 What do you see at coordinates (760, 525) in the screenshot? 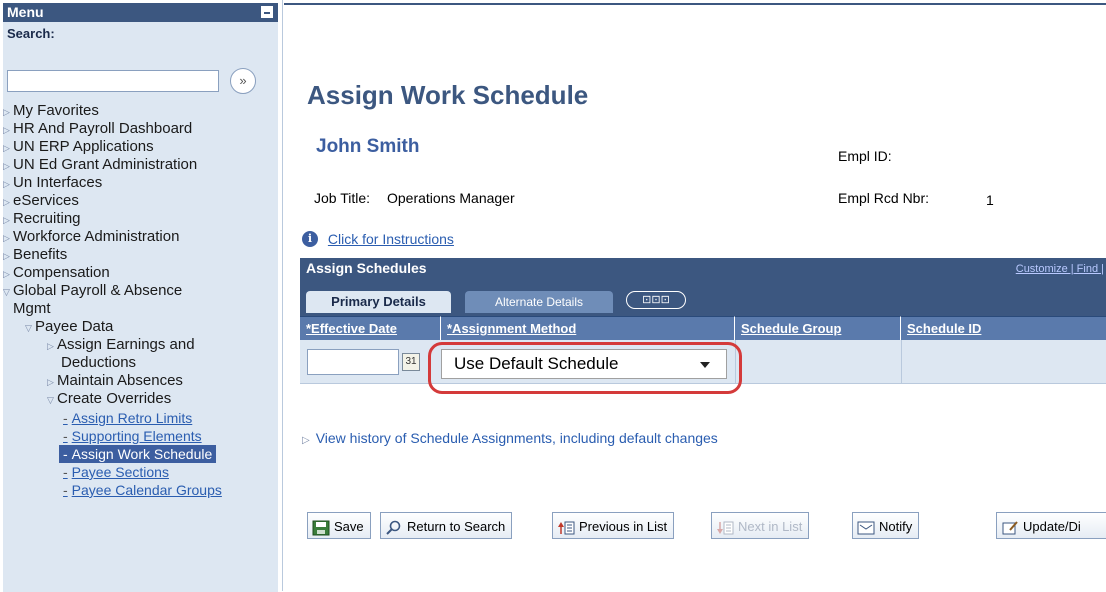
I see `next-in-list-button: Next in List` at bounding box center [760, 525].